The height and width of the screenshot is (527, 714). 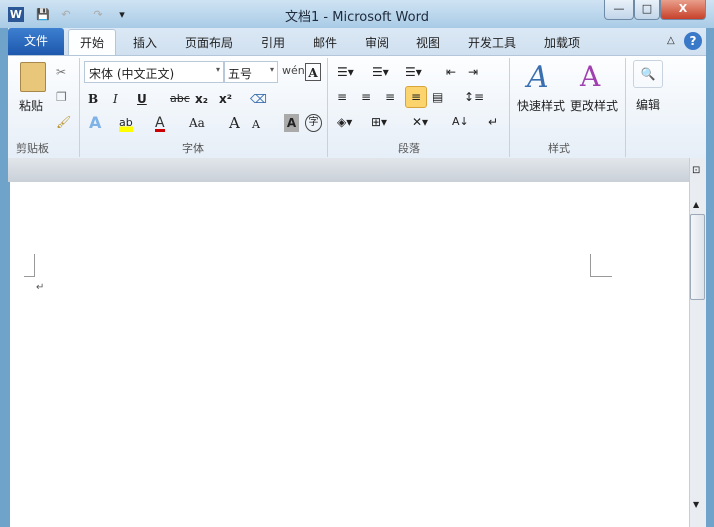 What do you see at coordinates (601, 265) in the screenshot?
I see `margin-corner-right` at bounding box center [601, 265].